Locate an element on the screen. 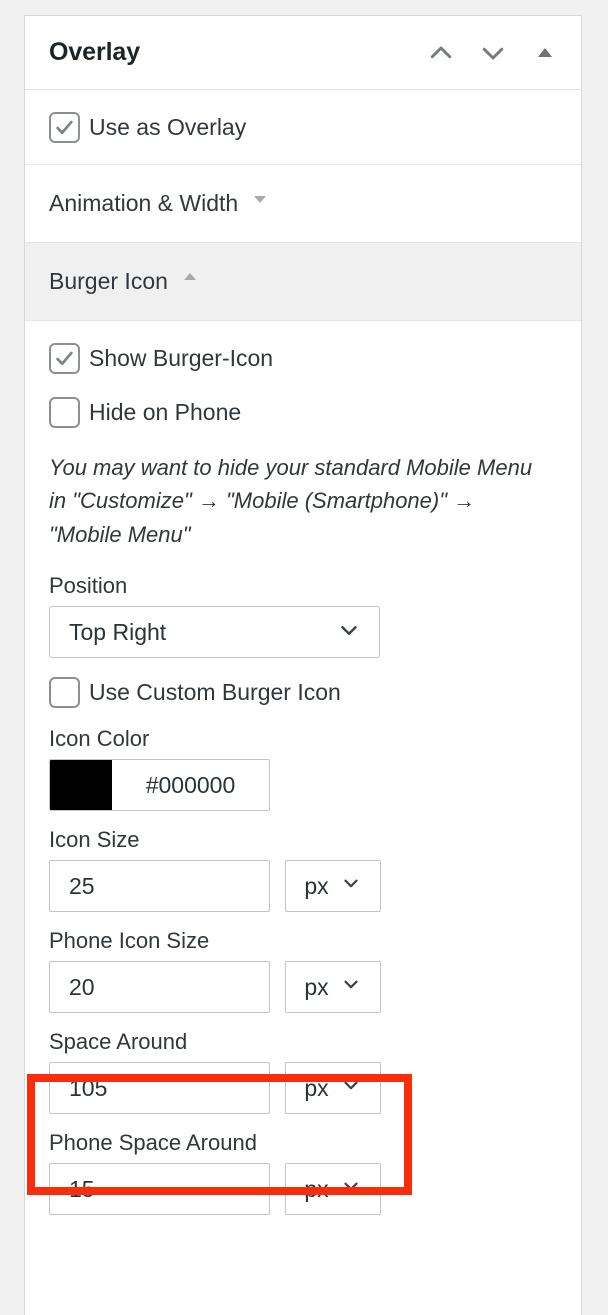  section-animation-width-label: Animation & Width is located at coordinates (144, 203).